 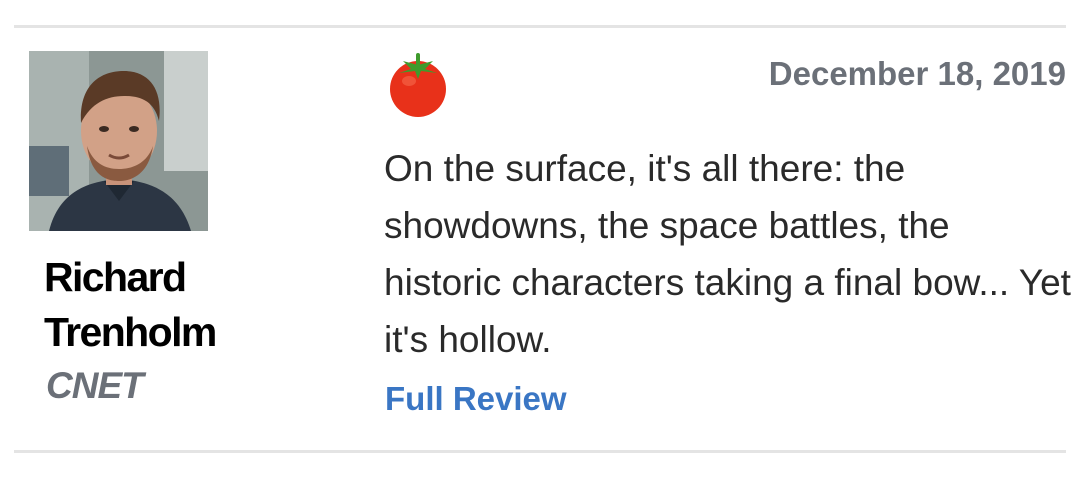 I want to click on fresh-tomato-icon, so click(x=418, y=84).